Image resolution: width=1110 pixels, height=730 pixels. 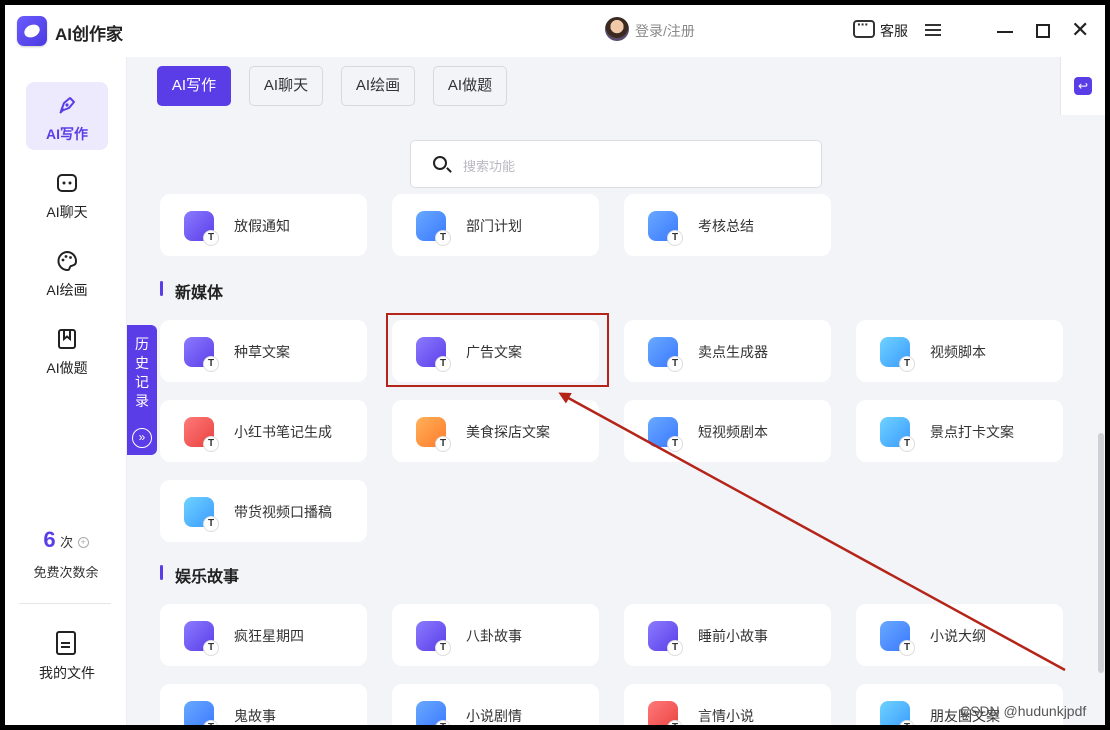 I want to click on history-tab: 历史记录 », so click(x=142, y=390).